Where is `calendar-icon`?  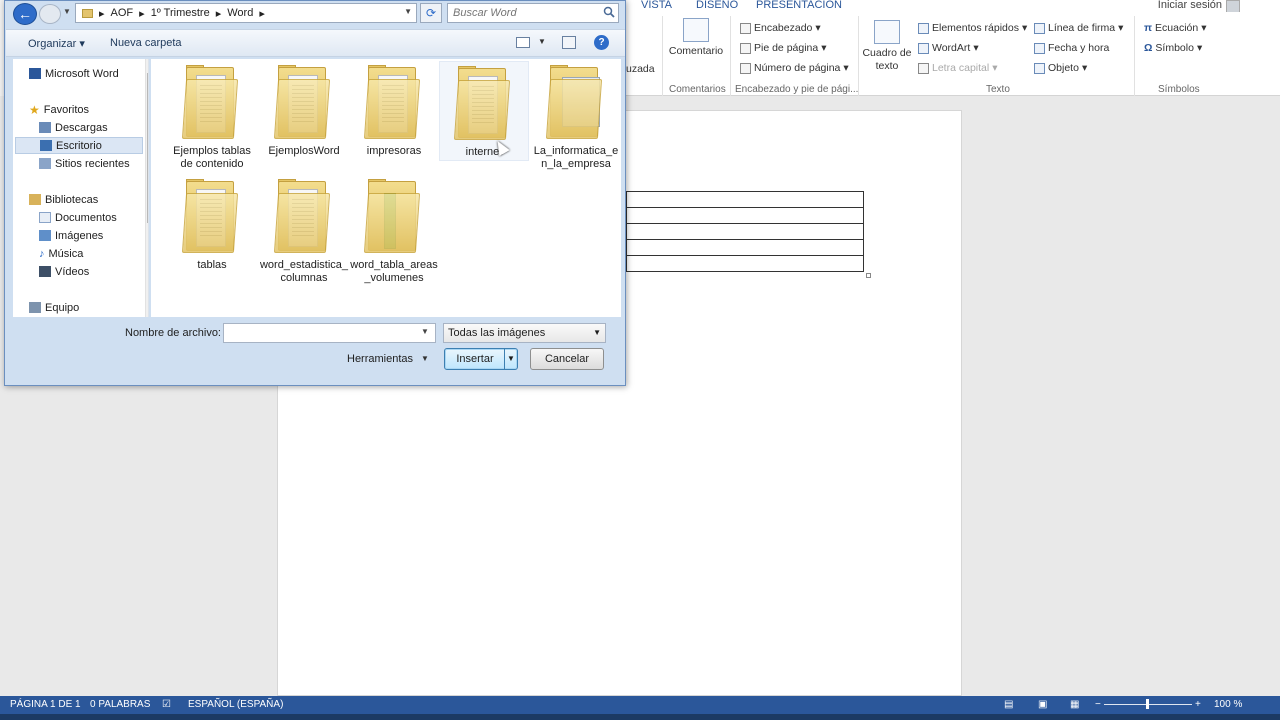
calendar-icon is located at coordinates (1039, 48).